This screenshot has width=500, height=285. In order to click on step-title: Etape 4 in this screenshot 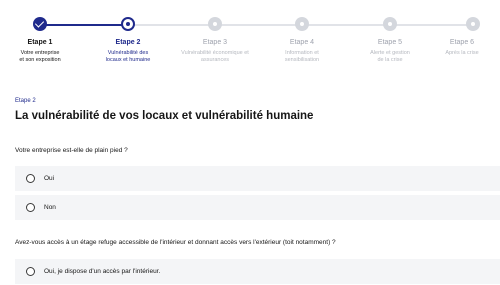, I will do `click(302, 42)`.